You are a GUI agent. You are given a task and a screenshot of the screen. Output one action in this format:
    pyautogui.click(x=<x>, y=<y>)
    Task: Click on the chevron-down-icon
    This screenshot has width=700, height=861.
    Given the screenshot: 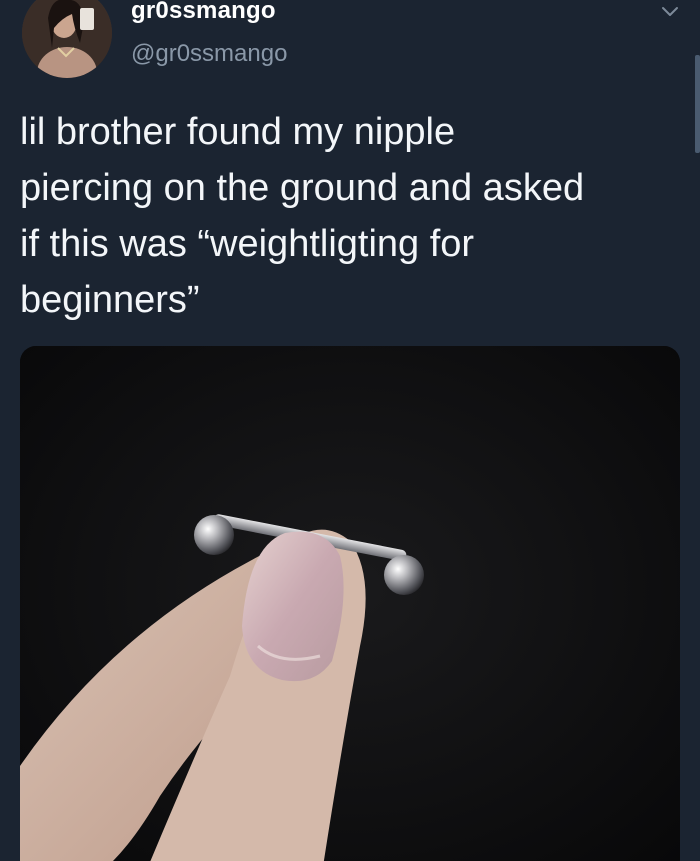 What is the action you would take?
    pyautogui.click(x=670, y=12)
    